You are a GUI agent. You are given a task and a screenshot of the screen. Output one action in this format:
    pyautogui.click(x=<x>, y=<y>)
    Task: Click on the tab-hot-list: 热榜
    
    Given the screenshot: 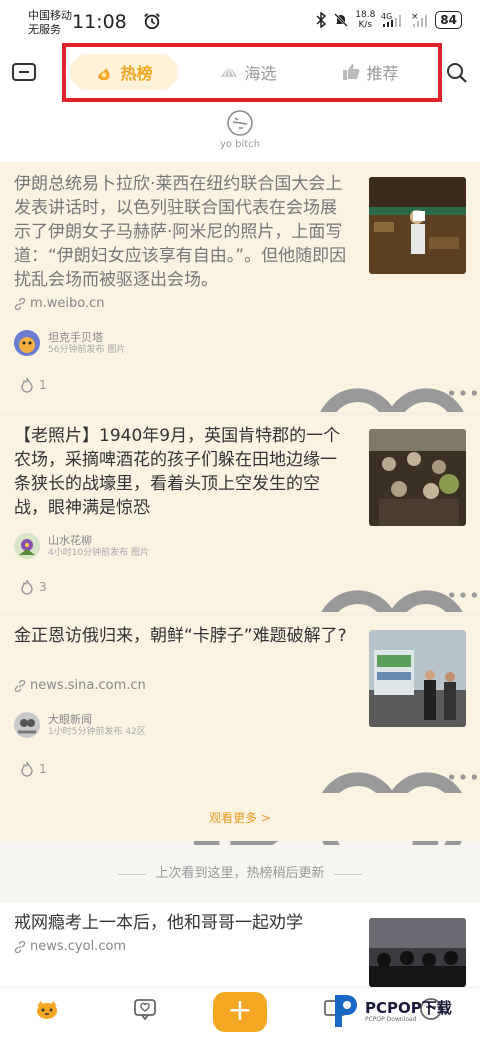 What is the action you would take?
    pyautogui.click(x=124, y=72)
    